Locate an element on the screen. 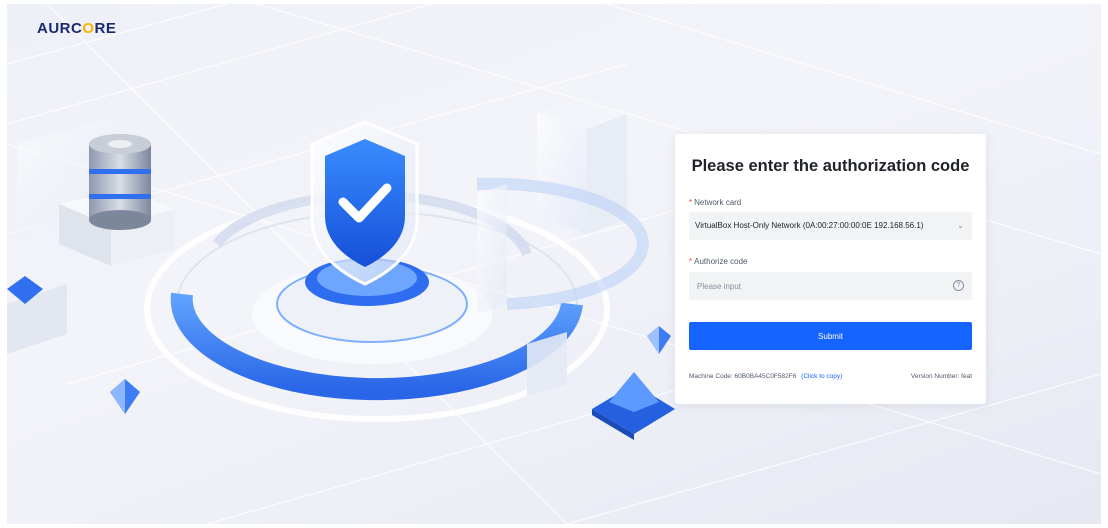 The width and height of the screenshot is (1108, 528). machine-code-value: 60B0BA45C0F582F6 is located at coordinates (765, 376).